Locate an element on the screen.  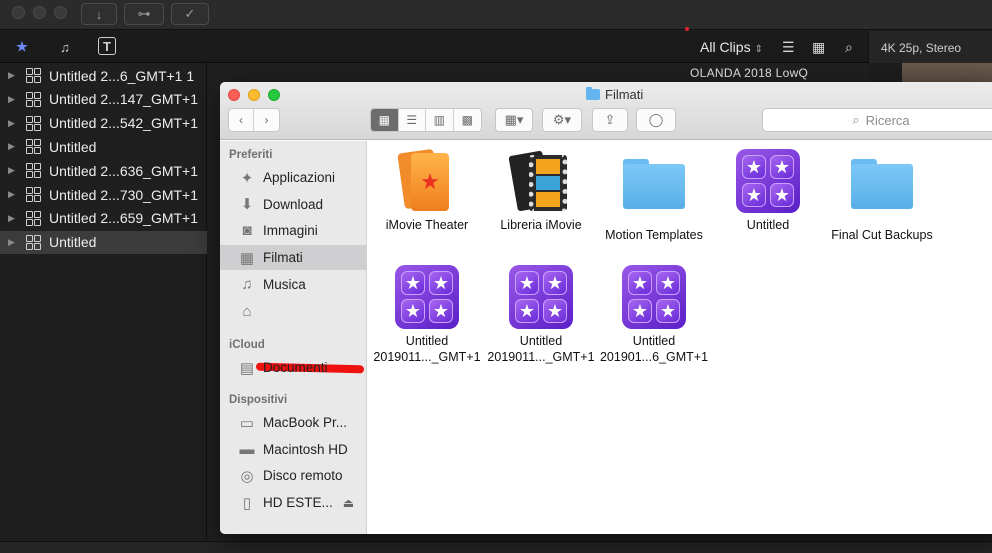
import-button: ↓ is located at coordinates (99, 14).